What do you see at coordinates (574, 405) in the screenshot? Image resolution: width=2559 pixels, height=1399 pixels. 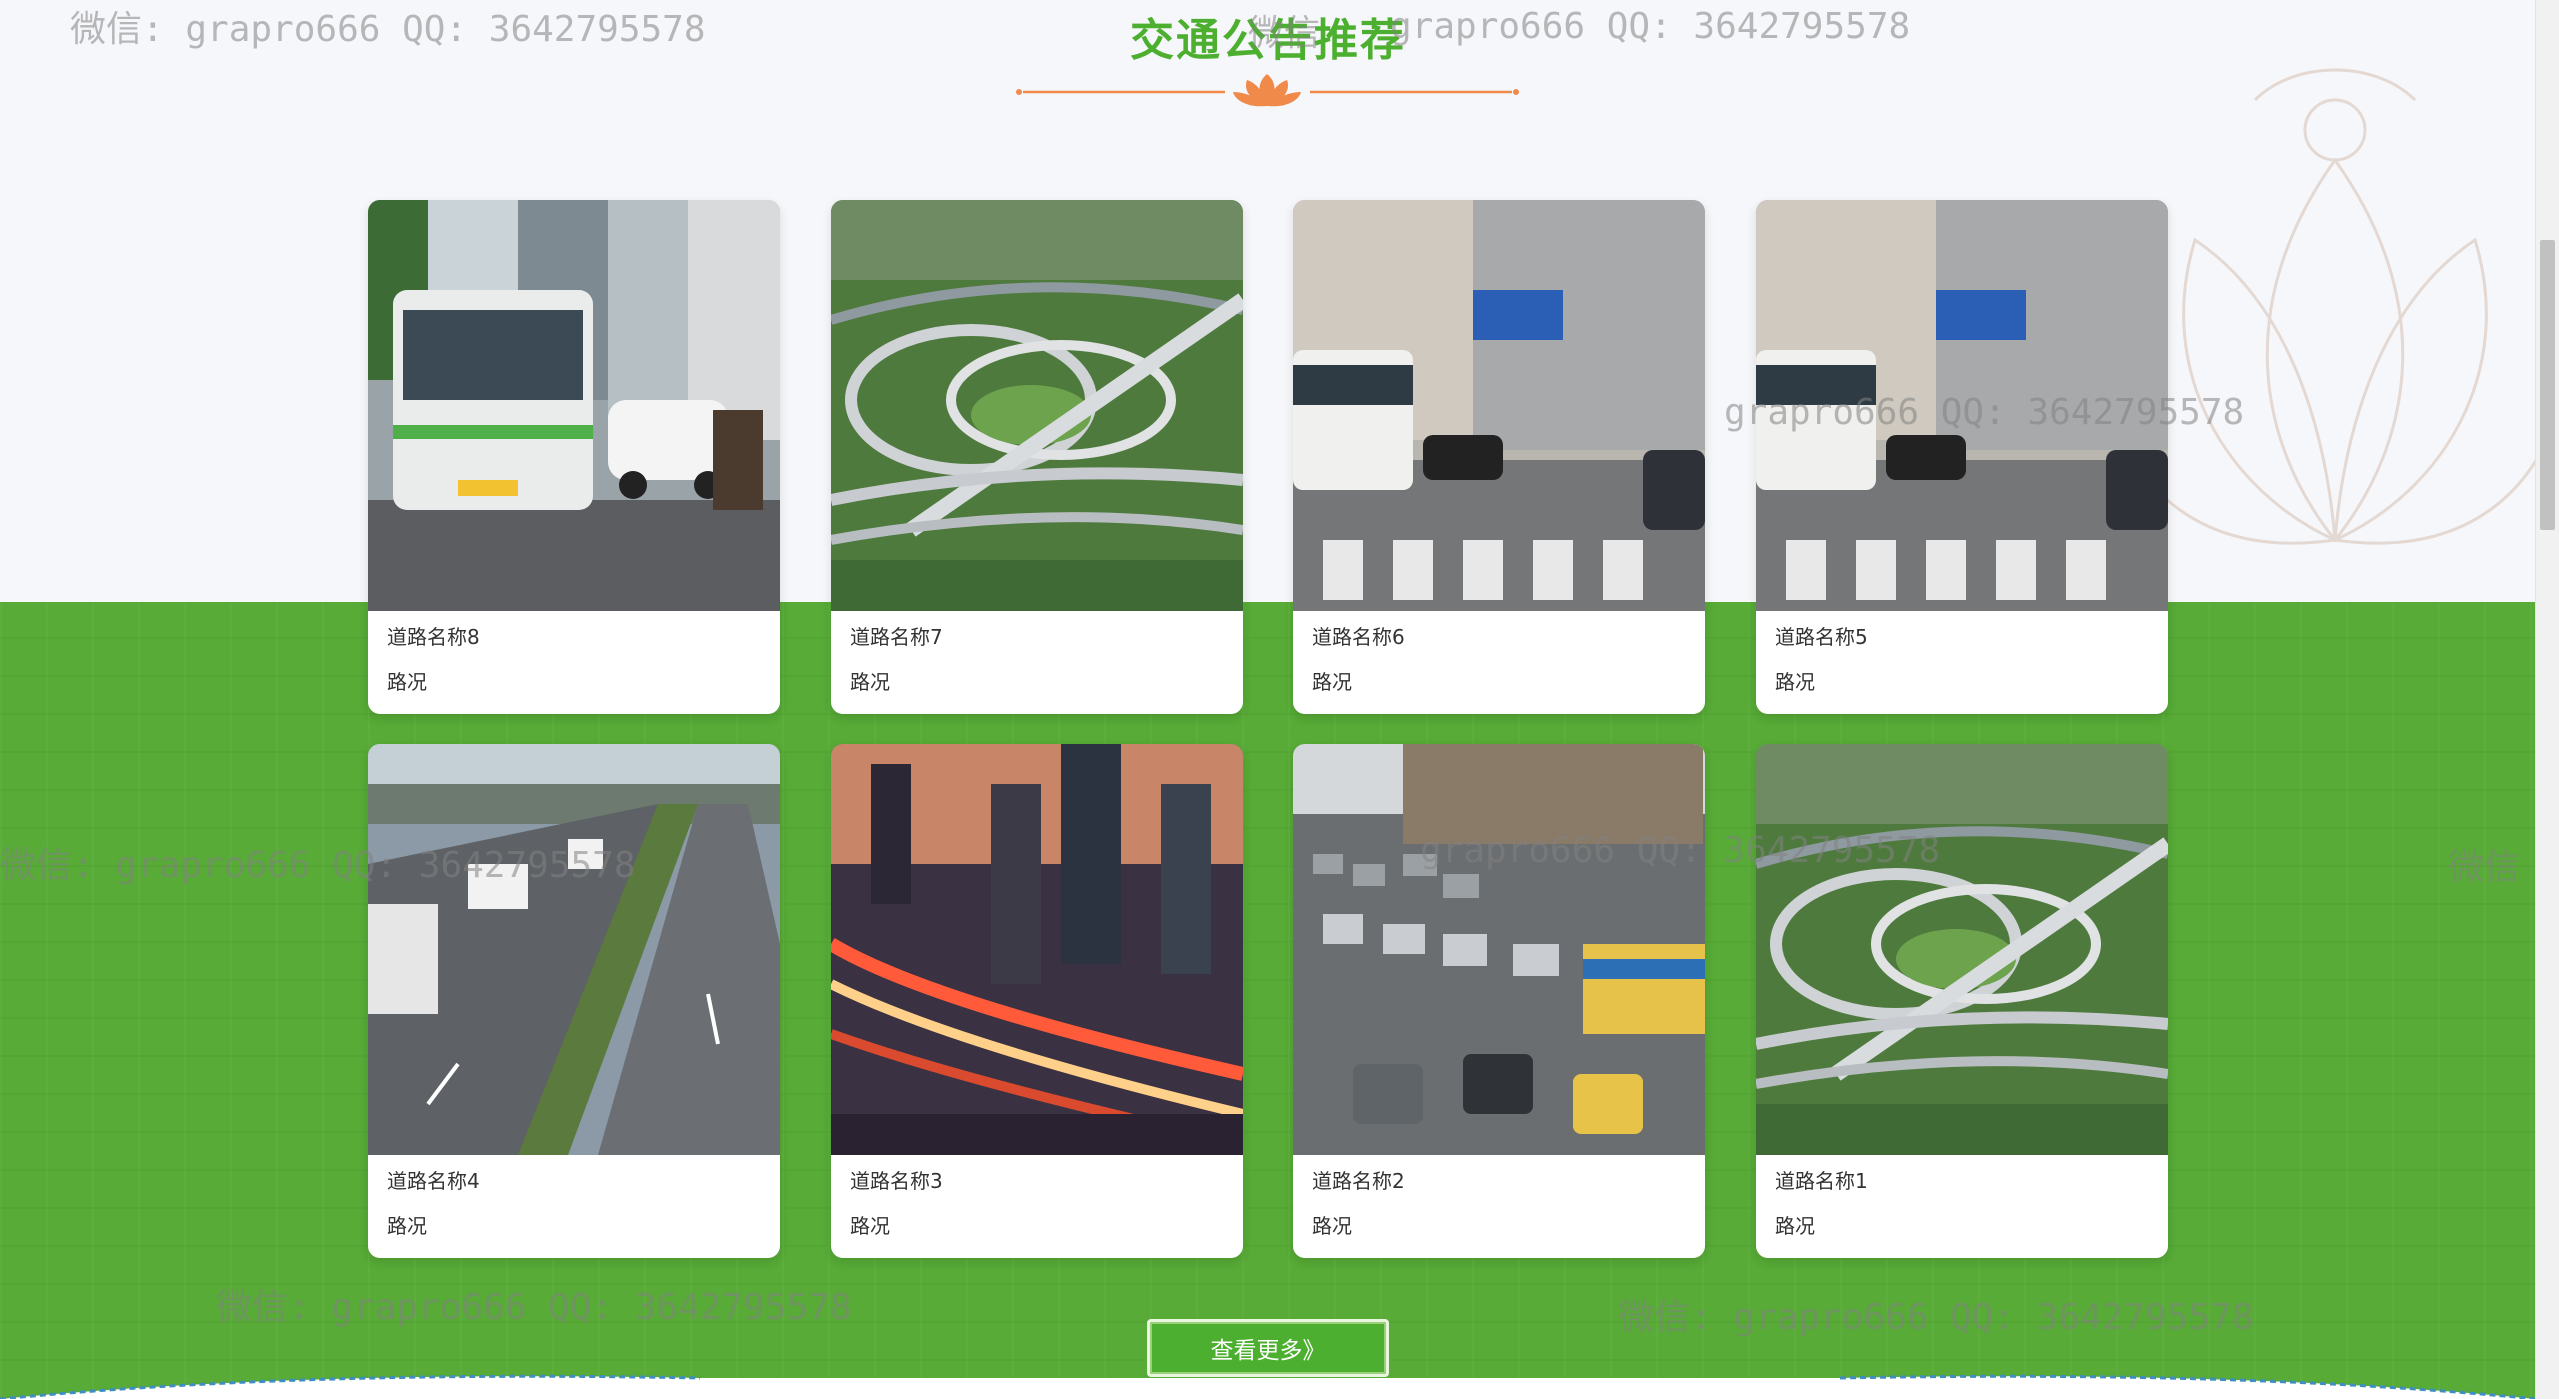 I see `bus-street-photo` at bounding box center [574, 405].